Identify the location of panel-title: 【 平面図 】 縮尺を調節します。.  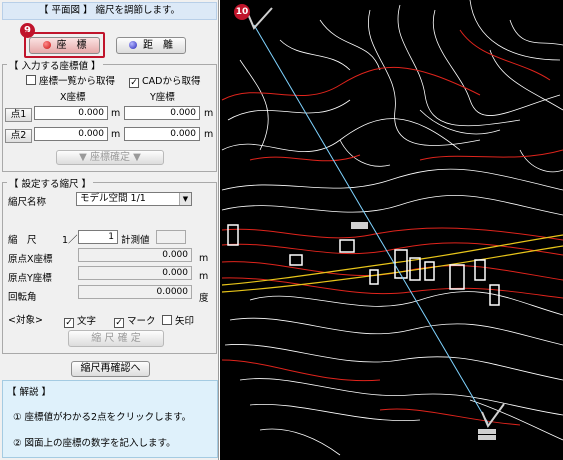
(109, 11).